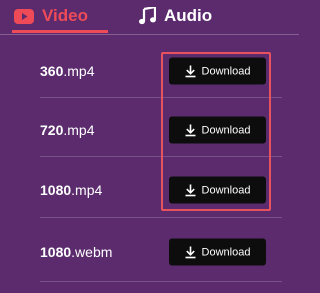 The height and width of the screenshot is (293, 320). I want to click on format-tabs: Video Audio, so click(149, 17).